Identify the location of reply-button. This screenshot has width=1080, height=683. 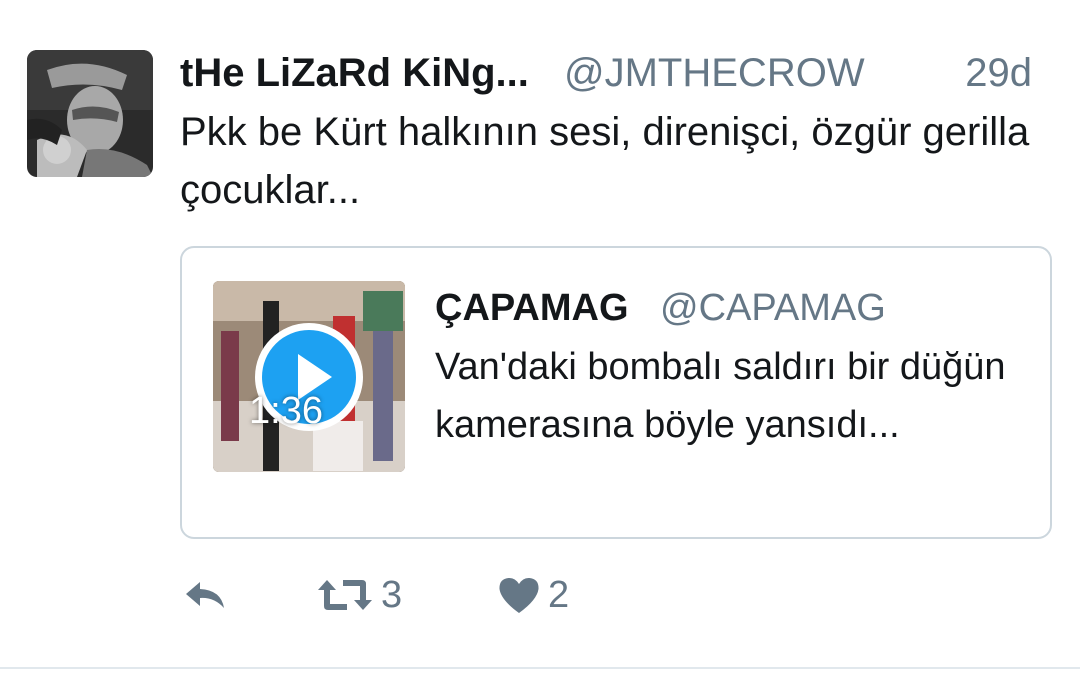
(206, 595).